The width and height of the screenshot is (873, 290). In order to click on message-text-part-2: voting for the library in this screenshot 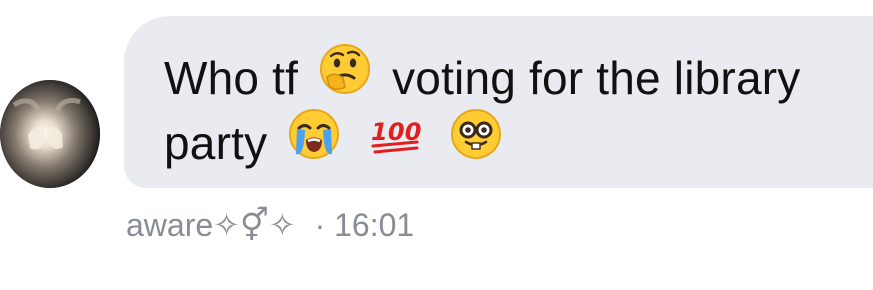, I will do `click(596, 78)`.